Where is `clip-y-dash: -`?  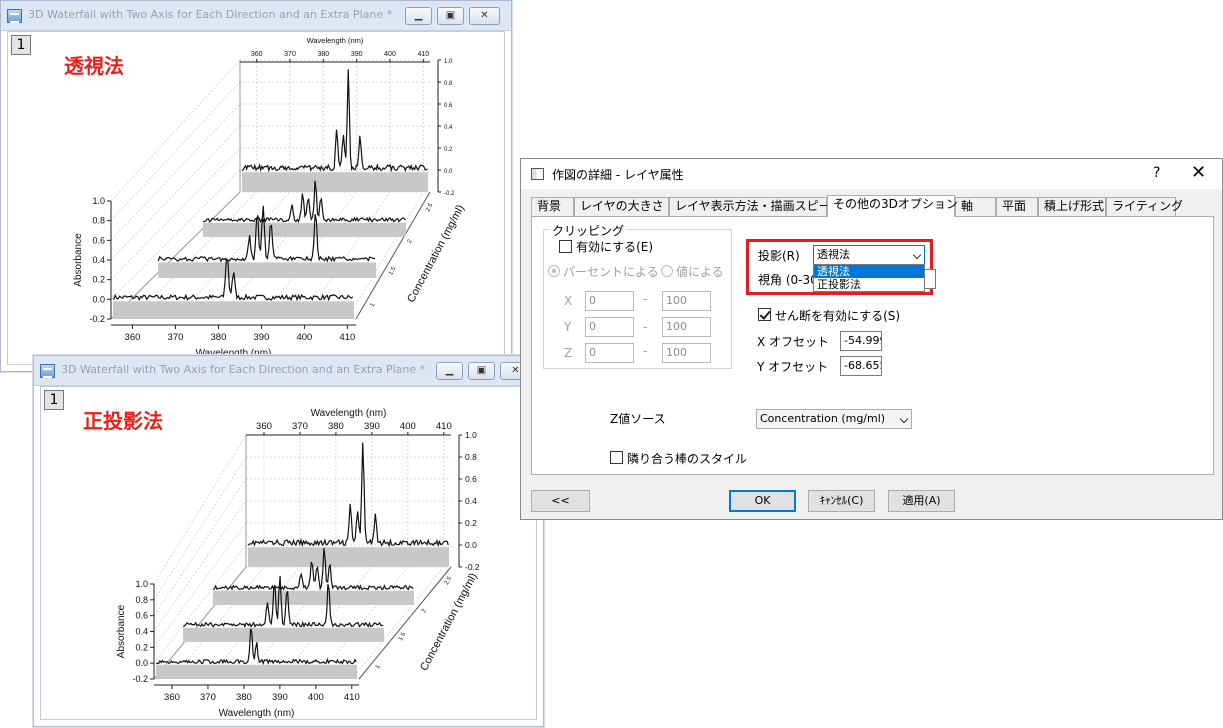 clip-y-dash: - is located at coordinates (645, 327).